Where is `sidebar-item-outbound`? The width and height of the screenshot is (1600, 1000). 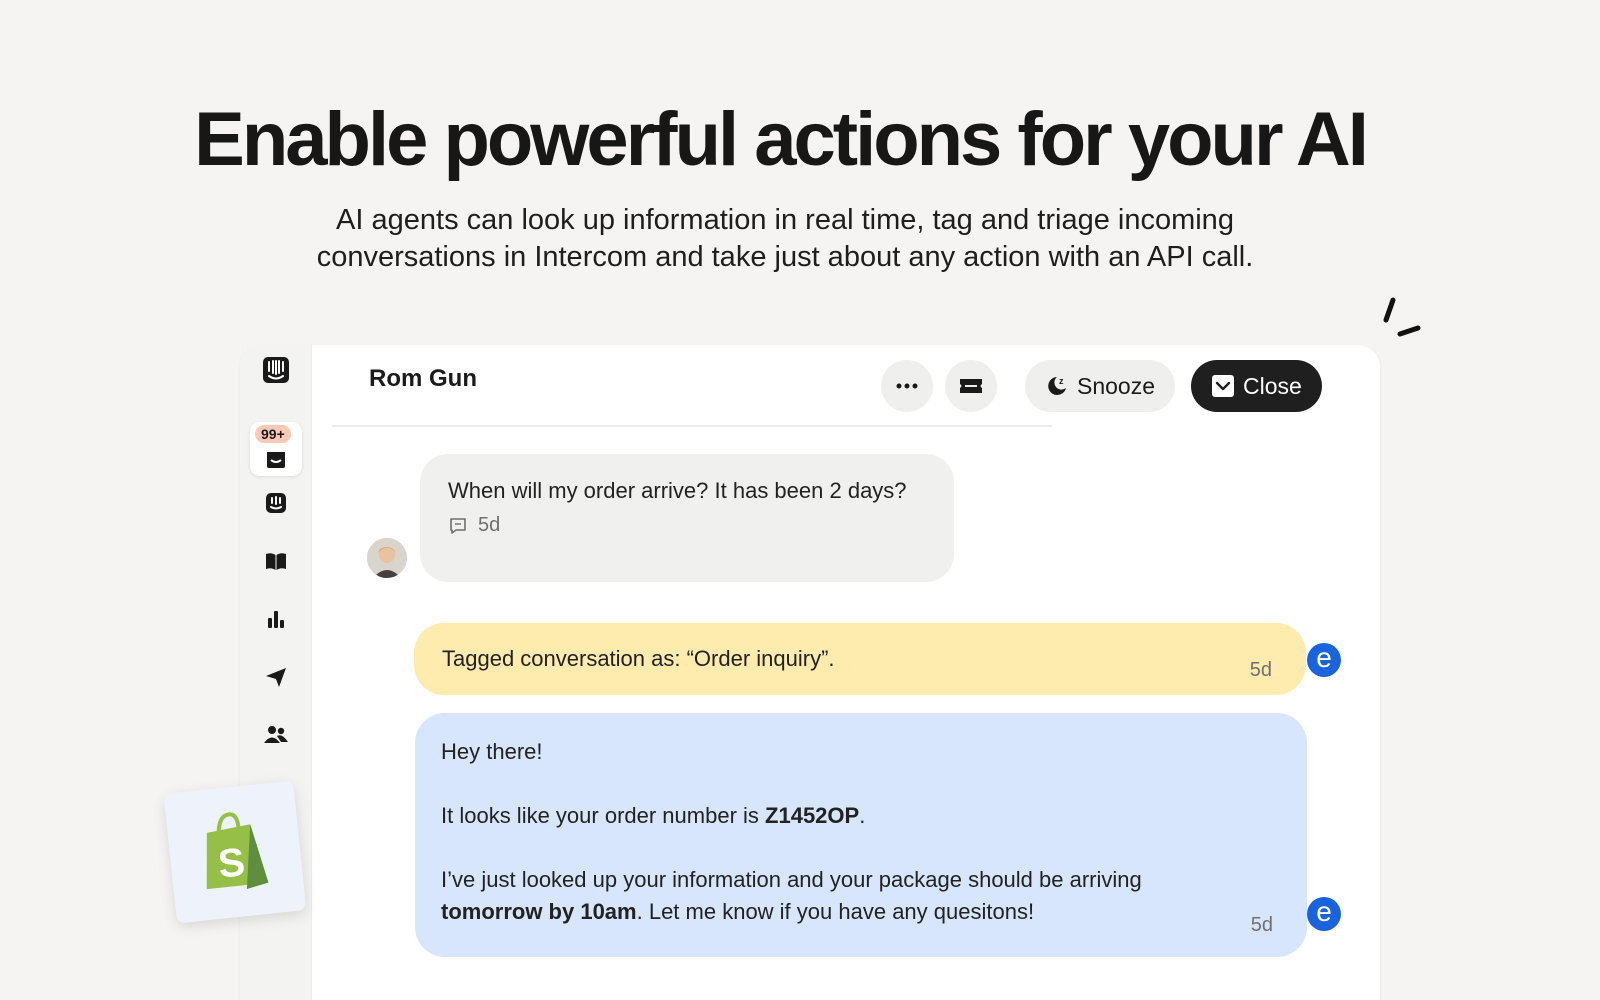 sidebar-item-outbound is located at coordinates (276, 677).